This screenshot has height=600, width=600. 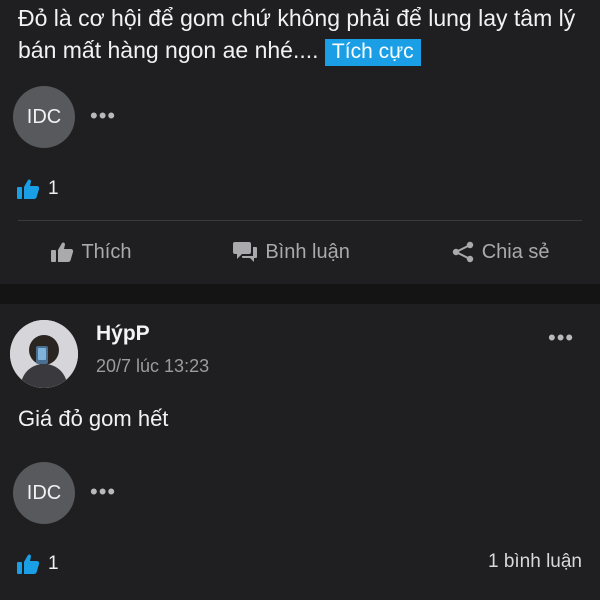 I want to click on divider, so click(x=300, y=220).